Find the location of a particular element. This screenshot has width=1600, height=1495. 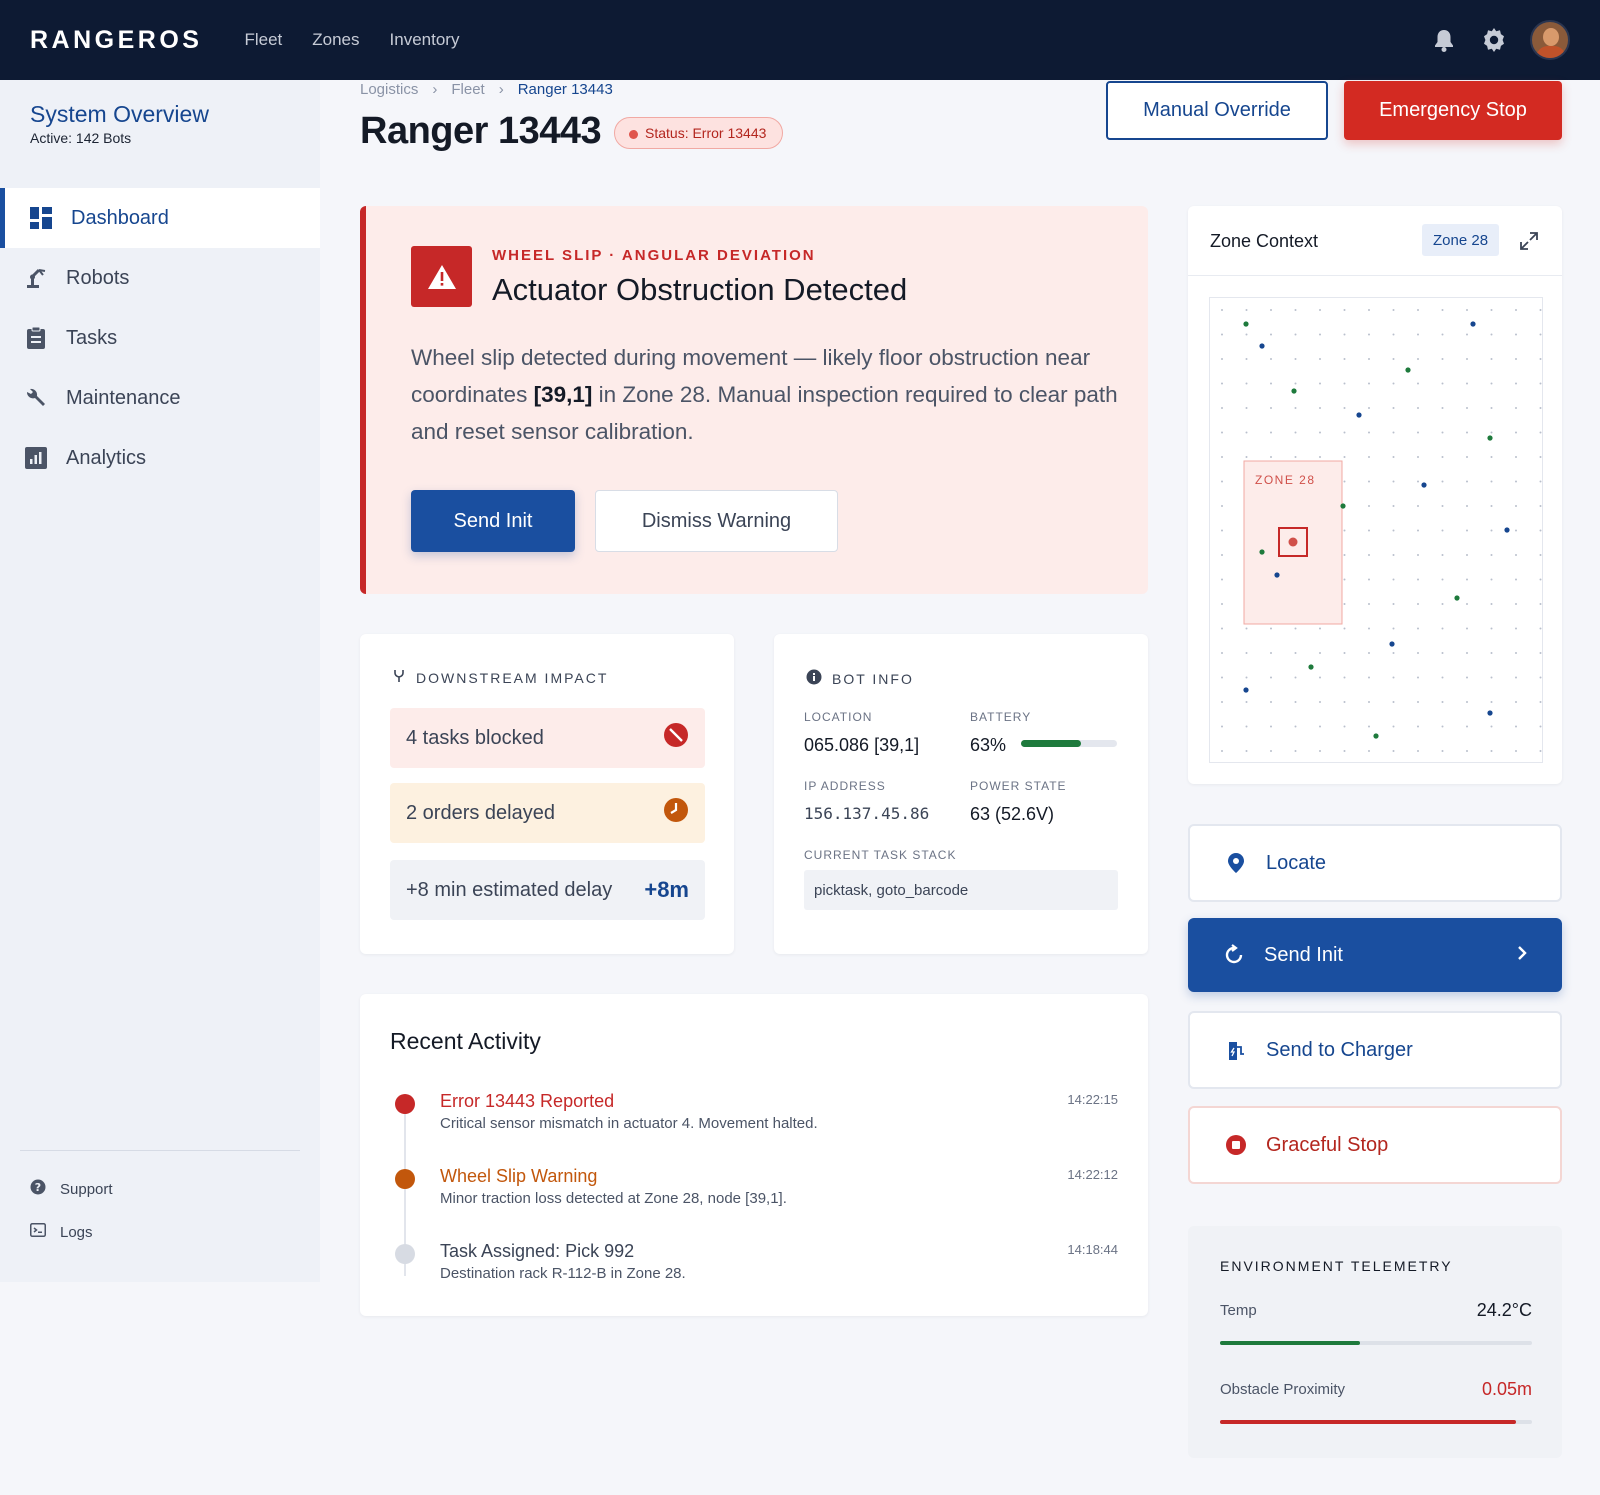

sidebar-item-logs: Logs is located at coordinates (61, 1232).